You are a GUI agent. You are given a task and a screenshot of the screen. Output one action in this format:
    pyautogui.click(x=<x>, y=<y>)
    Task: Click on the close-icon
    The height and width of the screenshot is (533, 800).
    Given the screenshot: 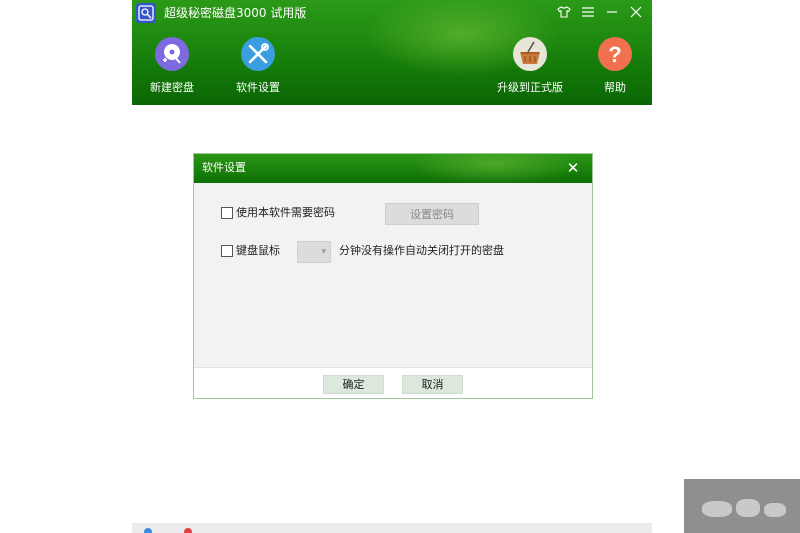 What is the action you would take?
    pyautogui.click(x=636, y=12)
    